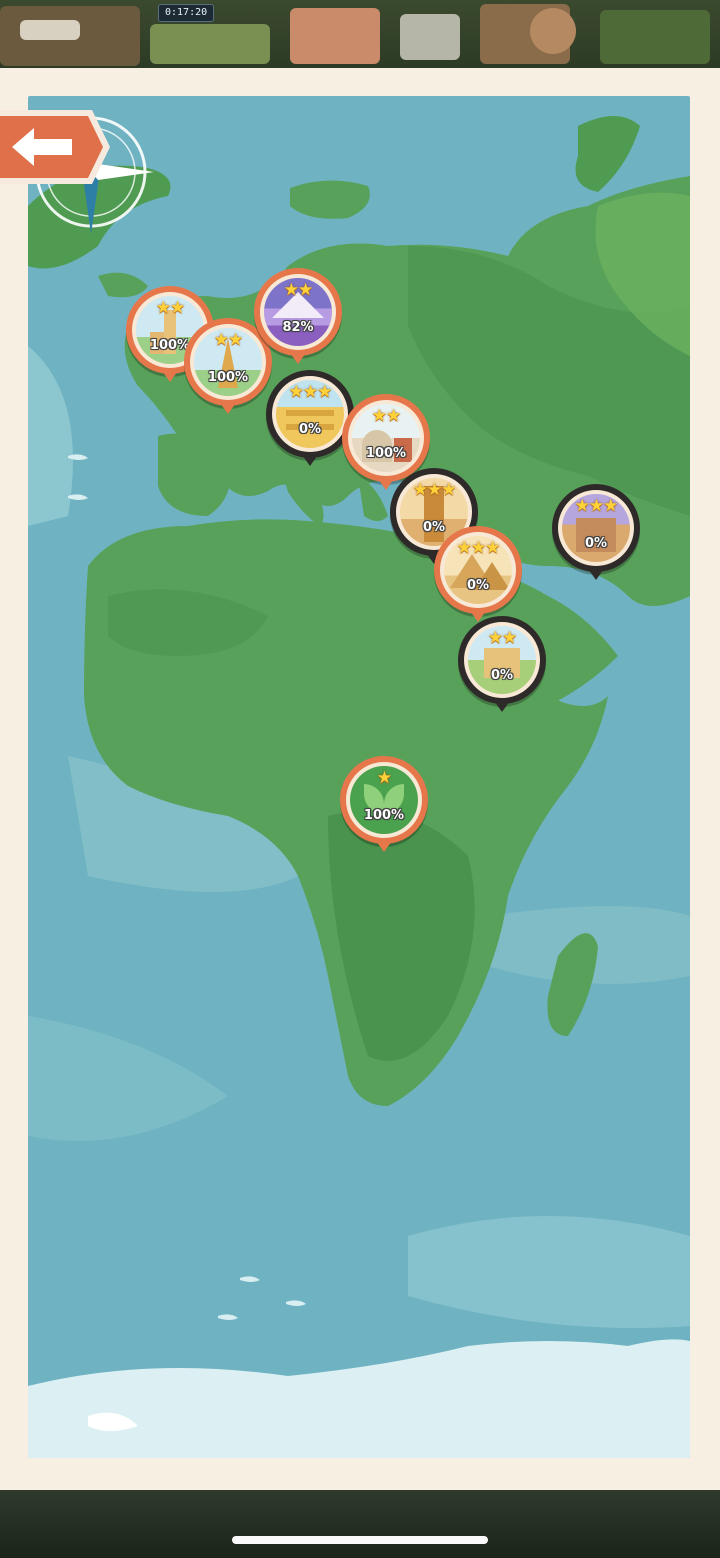  I want to click on background-game-scene-bottom, so click(360, 1524).